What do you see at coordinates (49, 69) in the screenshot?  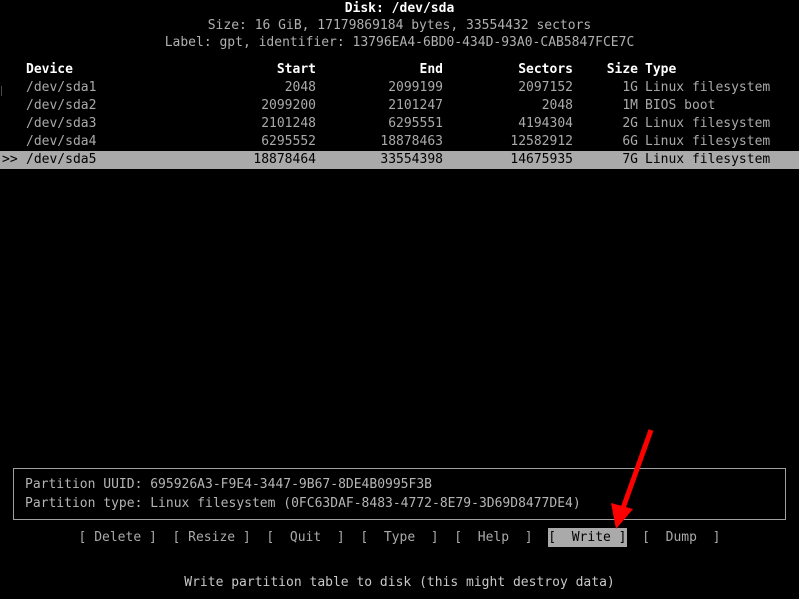 I see `column-header-device: Device` at bounding box center [49, 69].